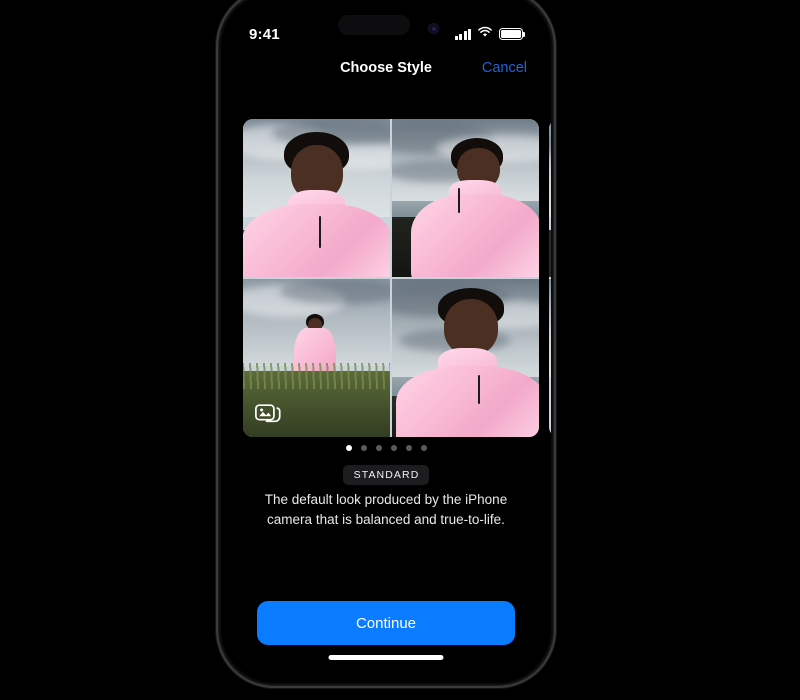 Image resolution: width=800 pixels, height=700 pixels. Describe the element at coordinates (485, 34) in the screenshot. I see `wifi-icon` at that location.